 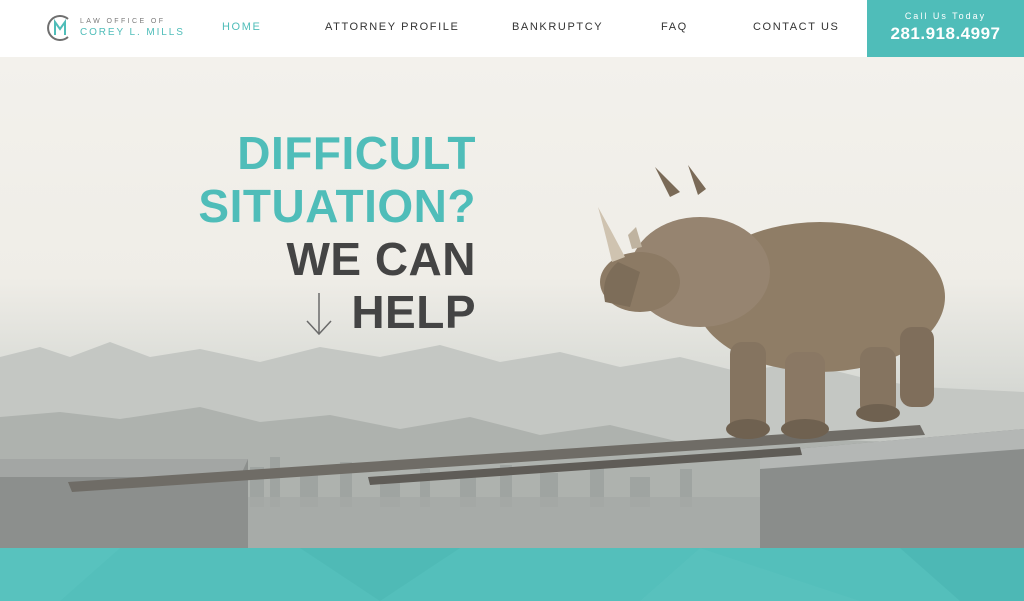 I want to click on nav-item-attorney-profile: ATTORNEY PROFILE, so click(x=392, y=27).